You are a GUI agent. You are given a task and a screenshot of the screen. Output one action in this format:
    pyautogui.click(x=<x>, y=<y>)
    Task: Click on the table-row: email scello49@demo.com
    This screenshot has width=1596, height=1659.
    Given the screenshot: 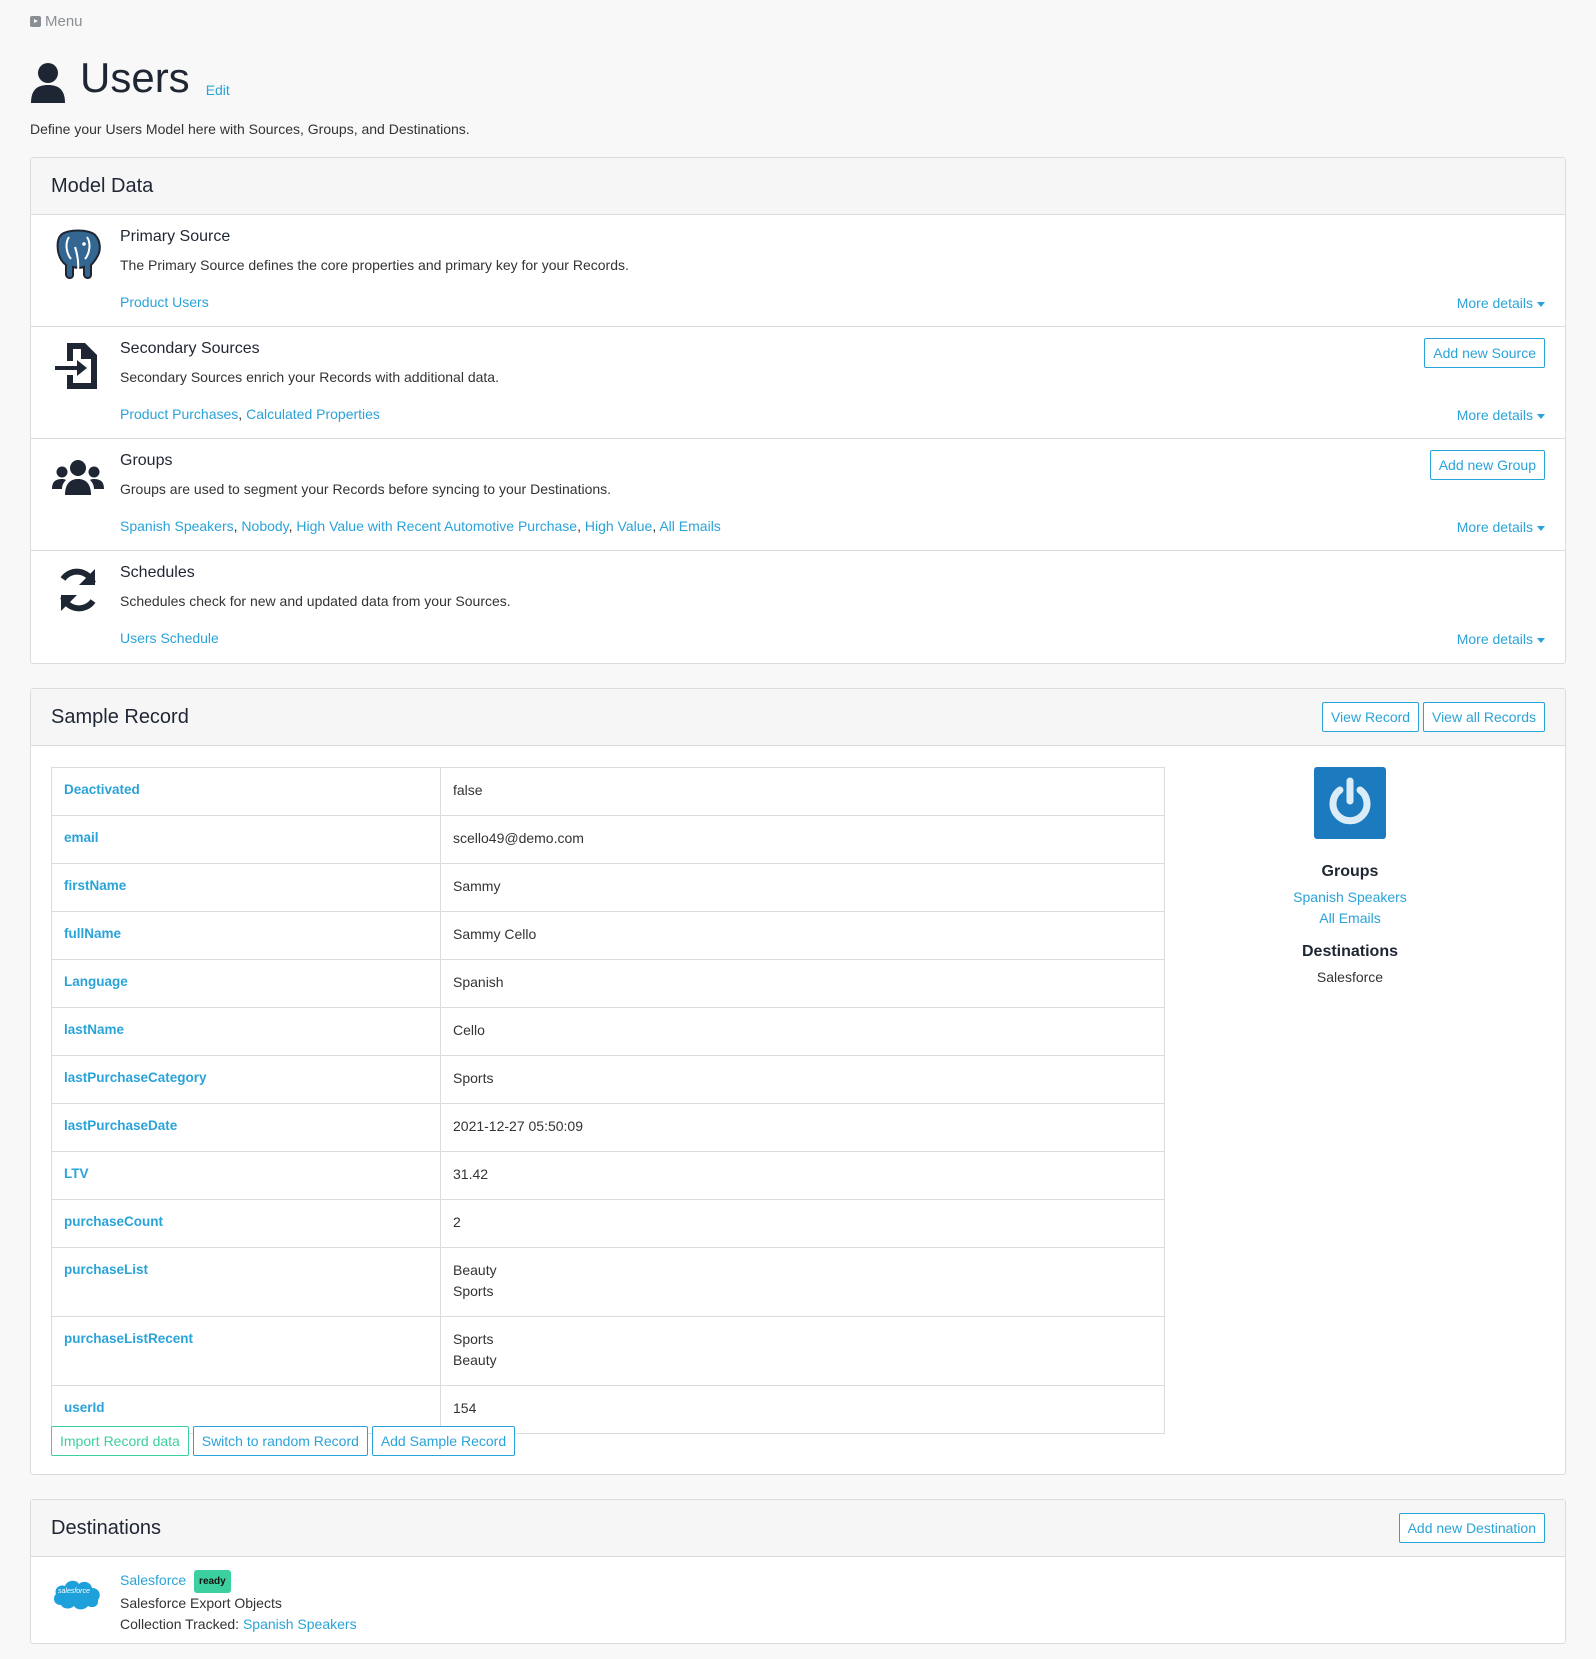 What is the action you would take?
    pyautogui.click(x=608, y=839)
    